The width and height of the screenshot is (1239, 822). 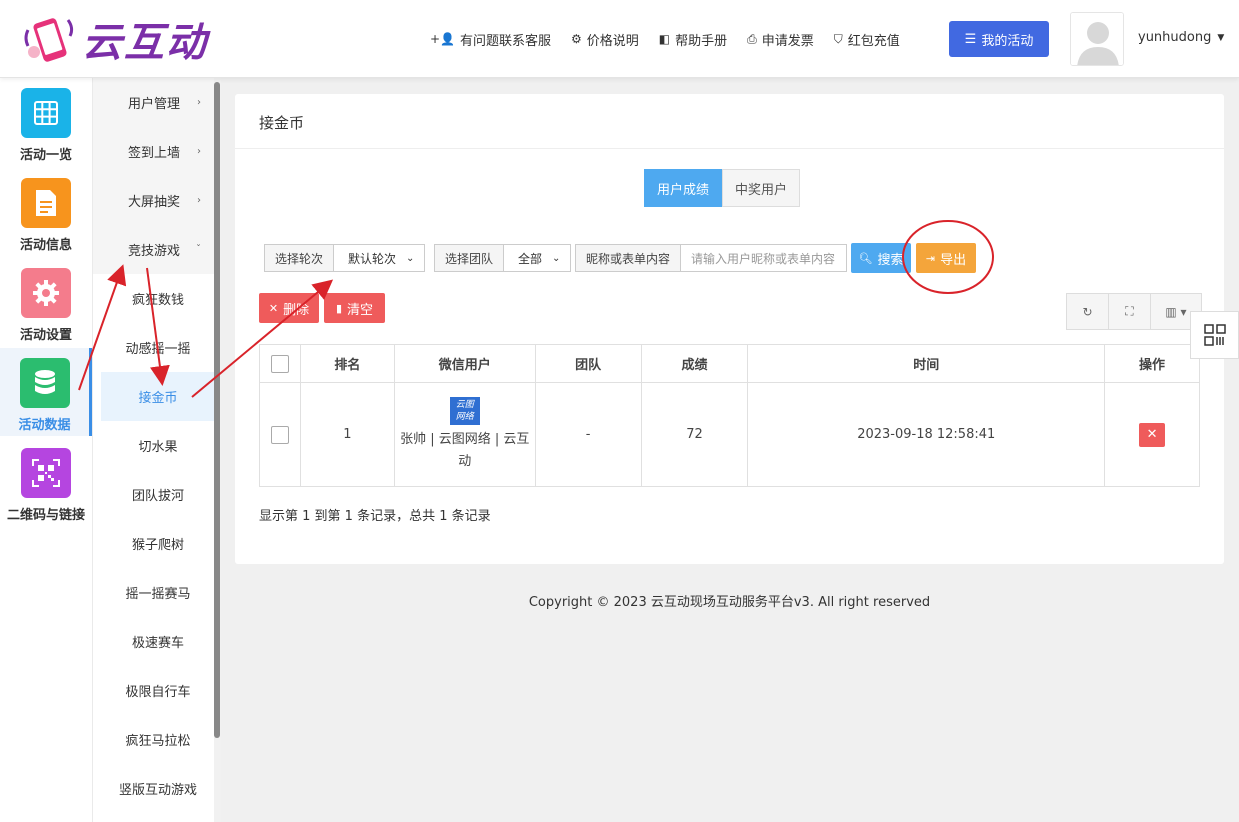 I want to click on user-menu: yunhudong ▼, so click(x=1181, y=37).